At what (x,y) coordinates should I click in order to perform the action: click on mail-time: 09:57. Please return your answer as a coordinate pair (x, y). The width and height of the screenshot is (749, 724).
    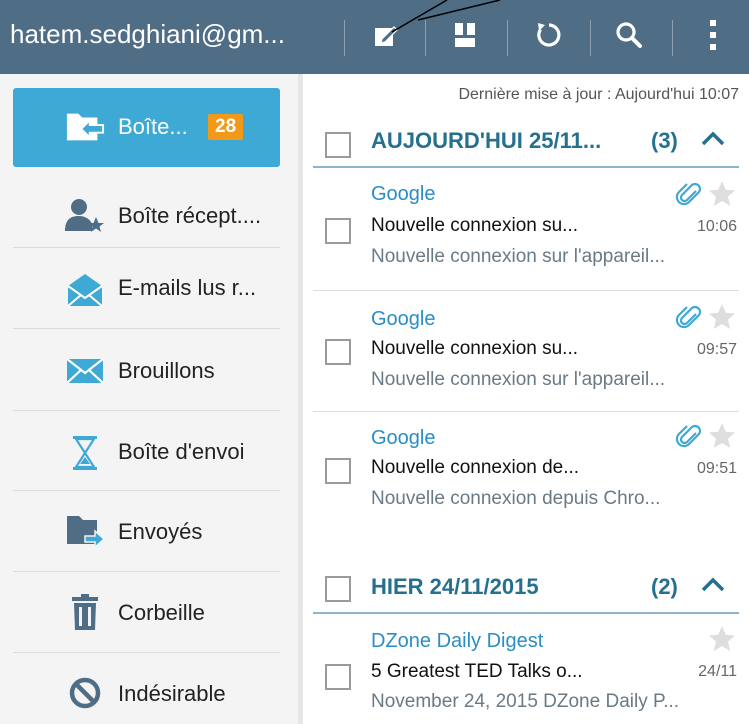
    Looking at the image, I should click on (716, 349).